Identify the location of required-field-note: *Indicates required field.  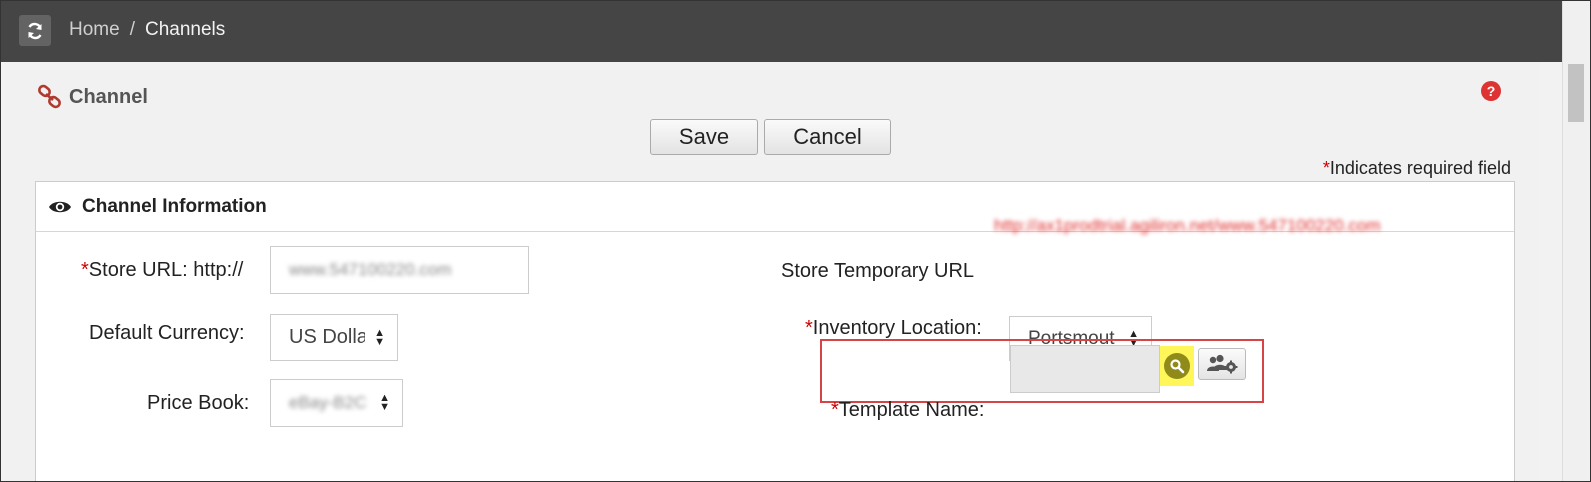
(1417, 168).